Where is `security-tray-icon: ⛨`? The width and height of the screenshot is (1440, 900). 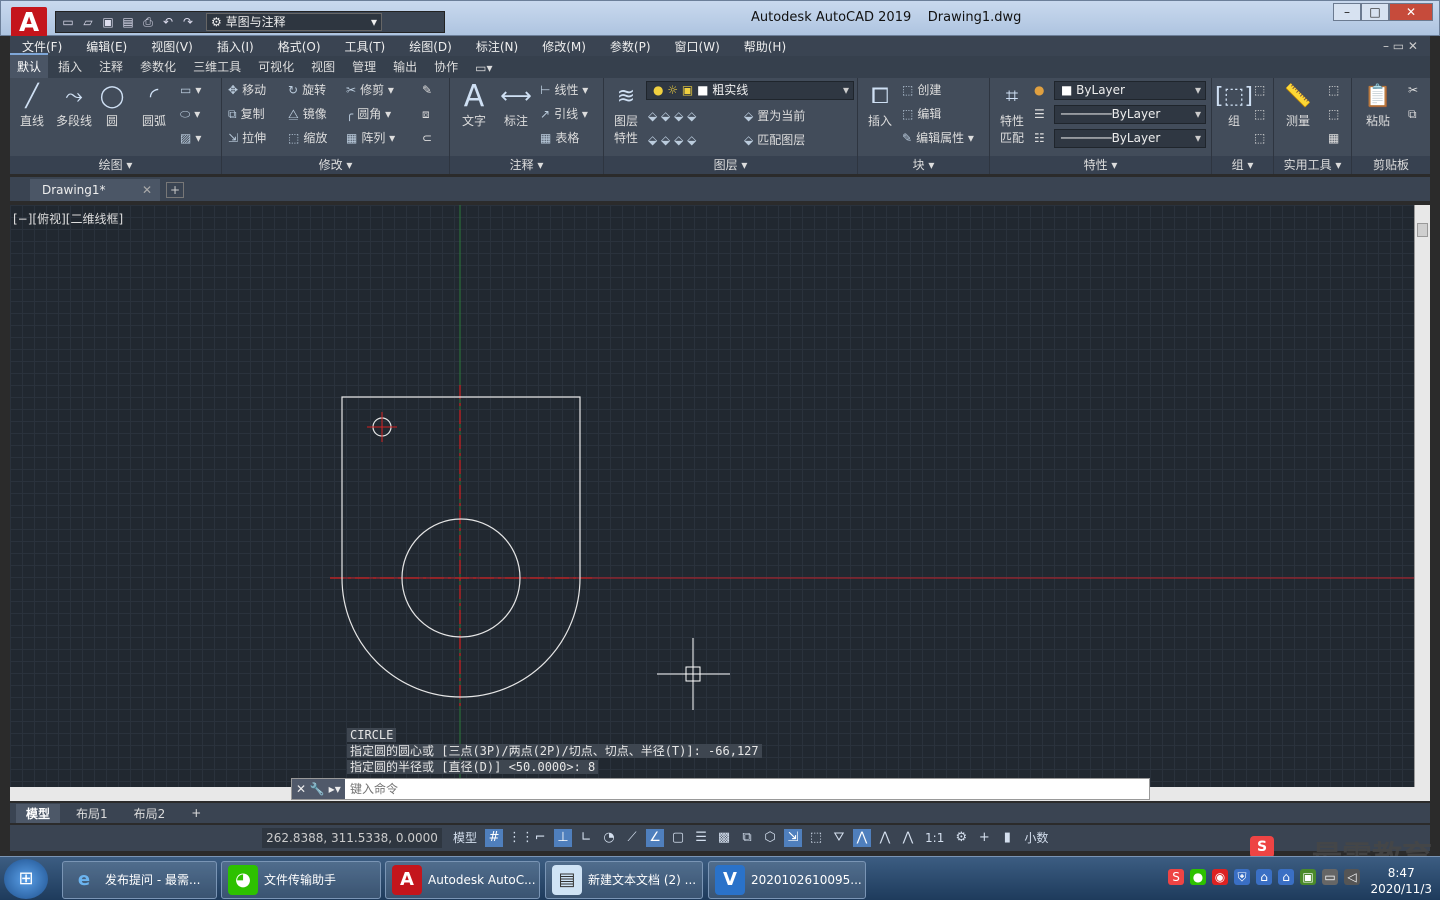 security-tray-icon: ⛨ is located at coordinates (1242, 877).